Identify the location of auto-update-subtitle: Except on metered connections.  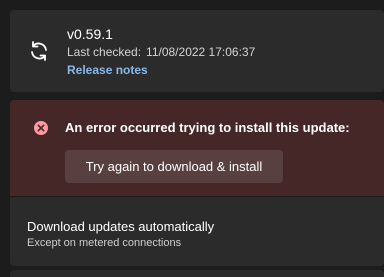
(104, 243).